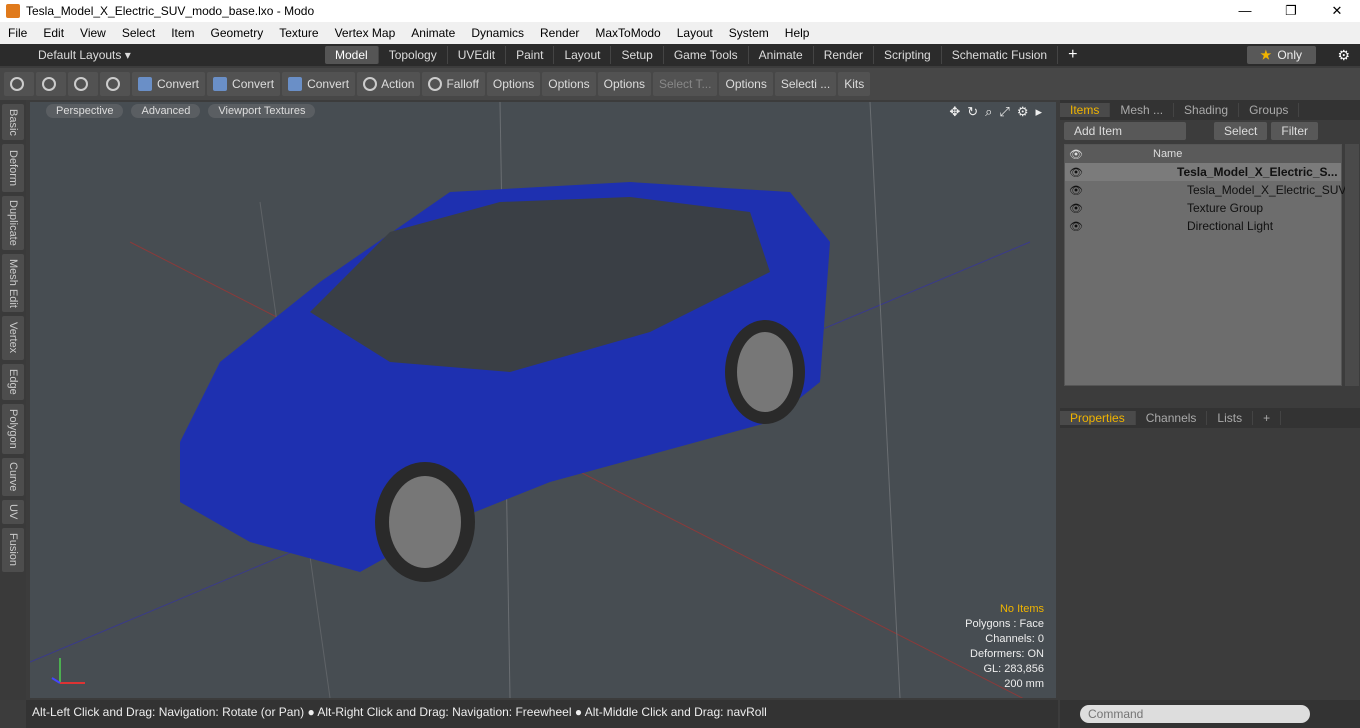 This screenshot has height=728, width=1360. What do you see at coordinates (1023, 112) in the screenshot?
I see `viewport-settings-icon: ⚙` at bounding box center [1023, 112].